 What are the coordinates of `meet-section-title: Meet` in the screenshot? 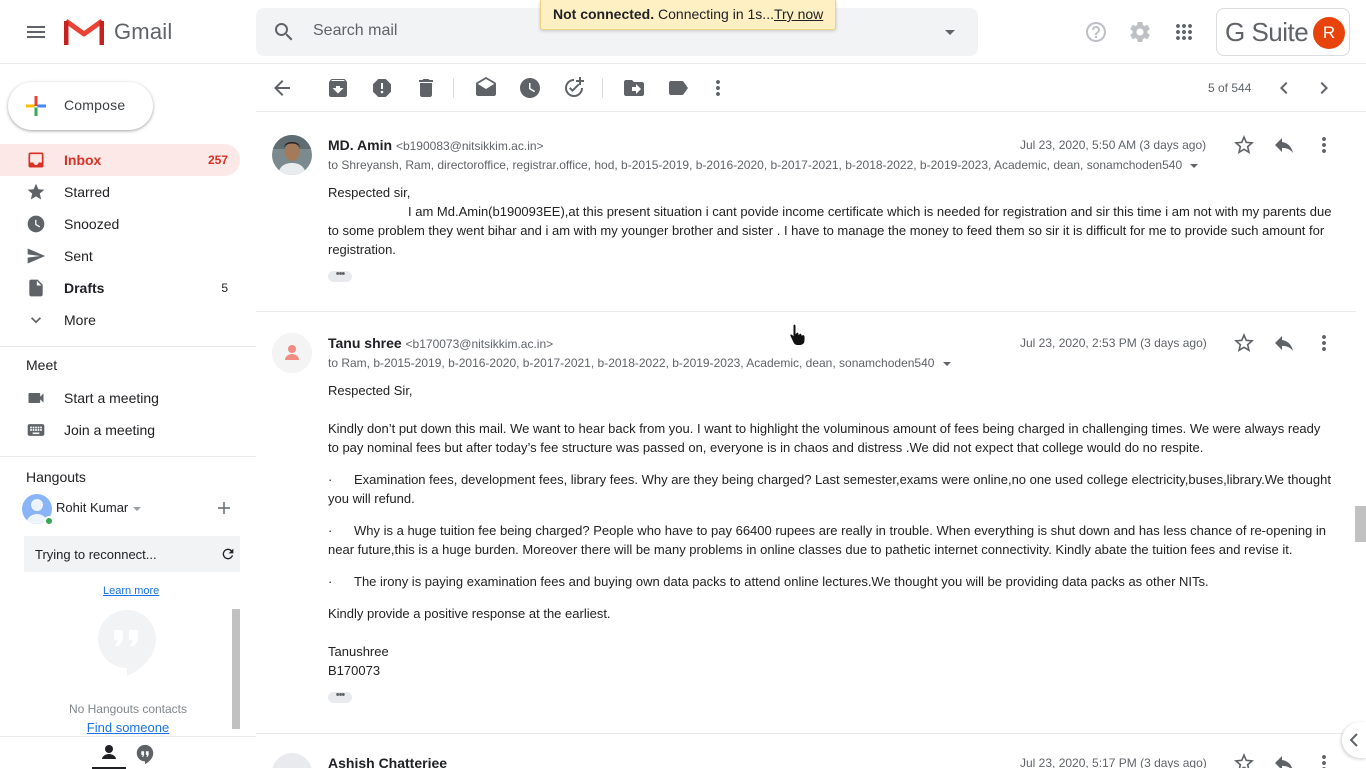 It's located at (42, 365).